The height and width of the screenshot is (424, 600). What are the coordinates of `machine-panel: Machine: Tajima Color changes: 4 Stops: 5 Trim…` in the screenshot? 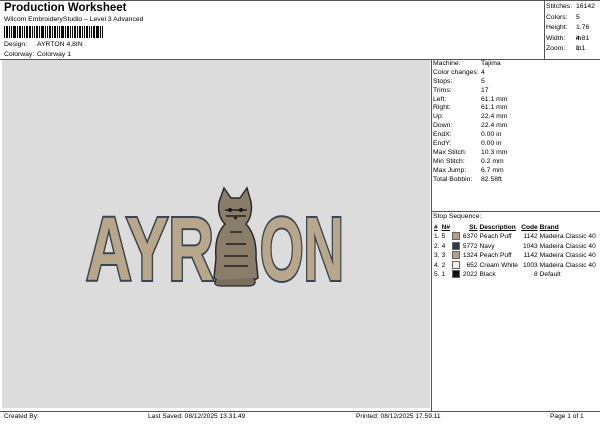 It's located at (513, 122).